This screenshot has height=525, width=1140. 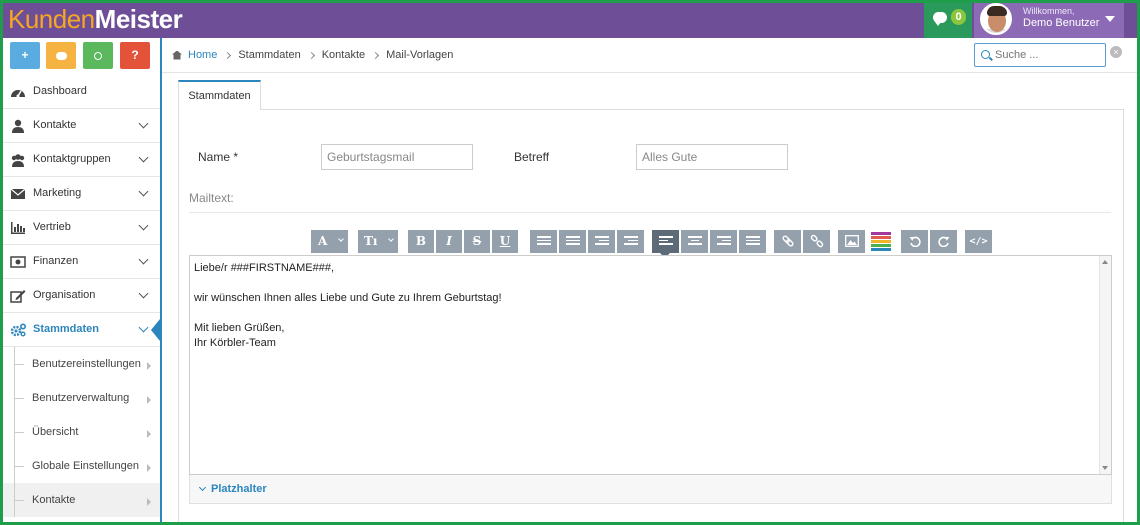 I want to click on font-button: A, so click(x=329, y=241).